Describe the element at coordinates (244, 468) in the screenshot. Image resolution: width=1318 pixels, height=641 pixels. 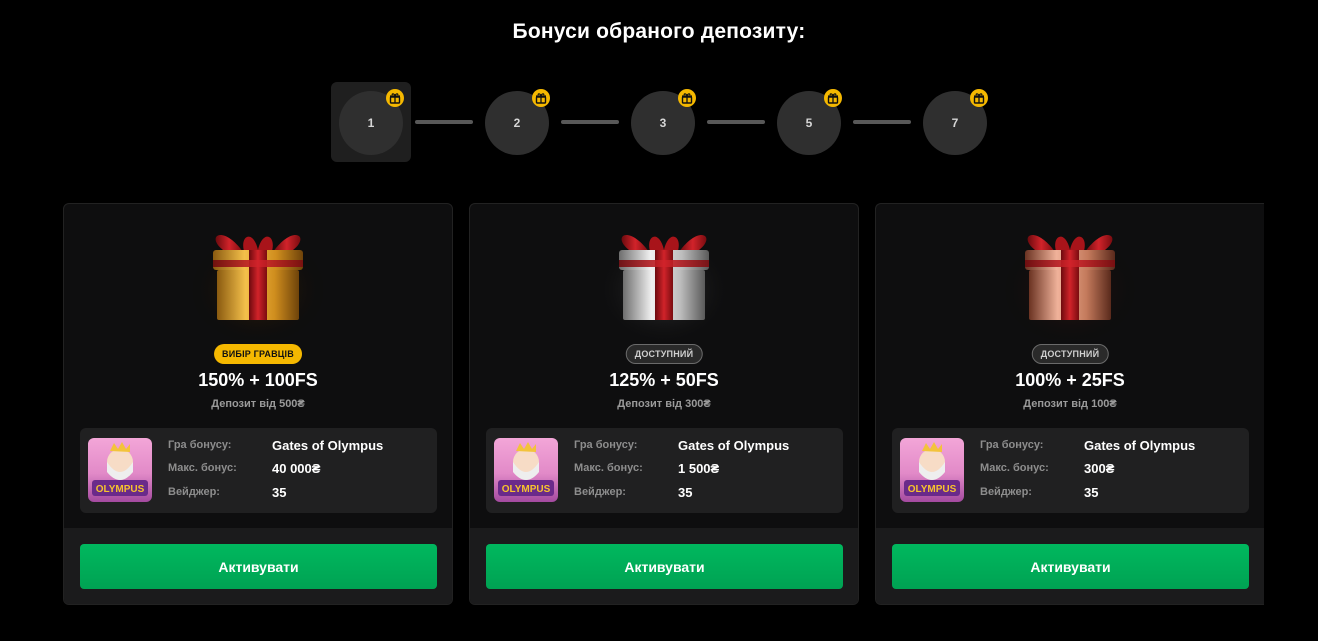
I see `max-bonus-row: Макс. бонус: 40 000₴` at that location.